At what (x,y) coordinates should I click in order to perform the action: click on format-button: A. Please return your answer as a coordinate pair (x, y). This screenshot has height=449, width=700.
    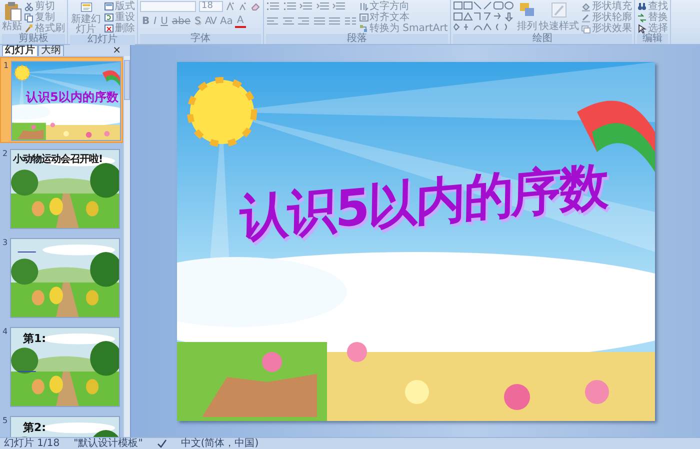
    Looking at the image, I should click on (240, 21).